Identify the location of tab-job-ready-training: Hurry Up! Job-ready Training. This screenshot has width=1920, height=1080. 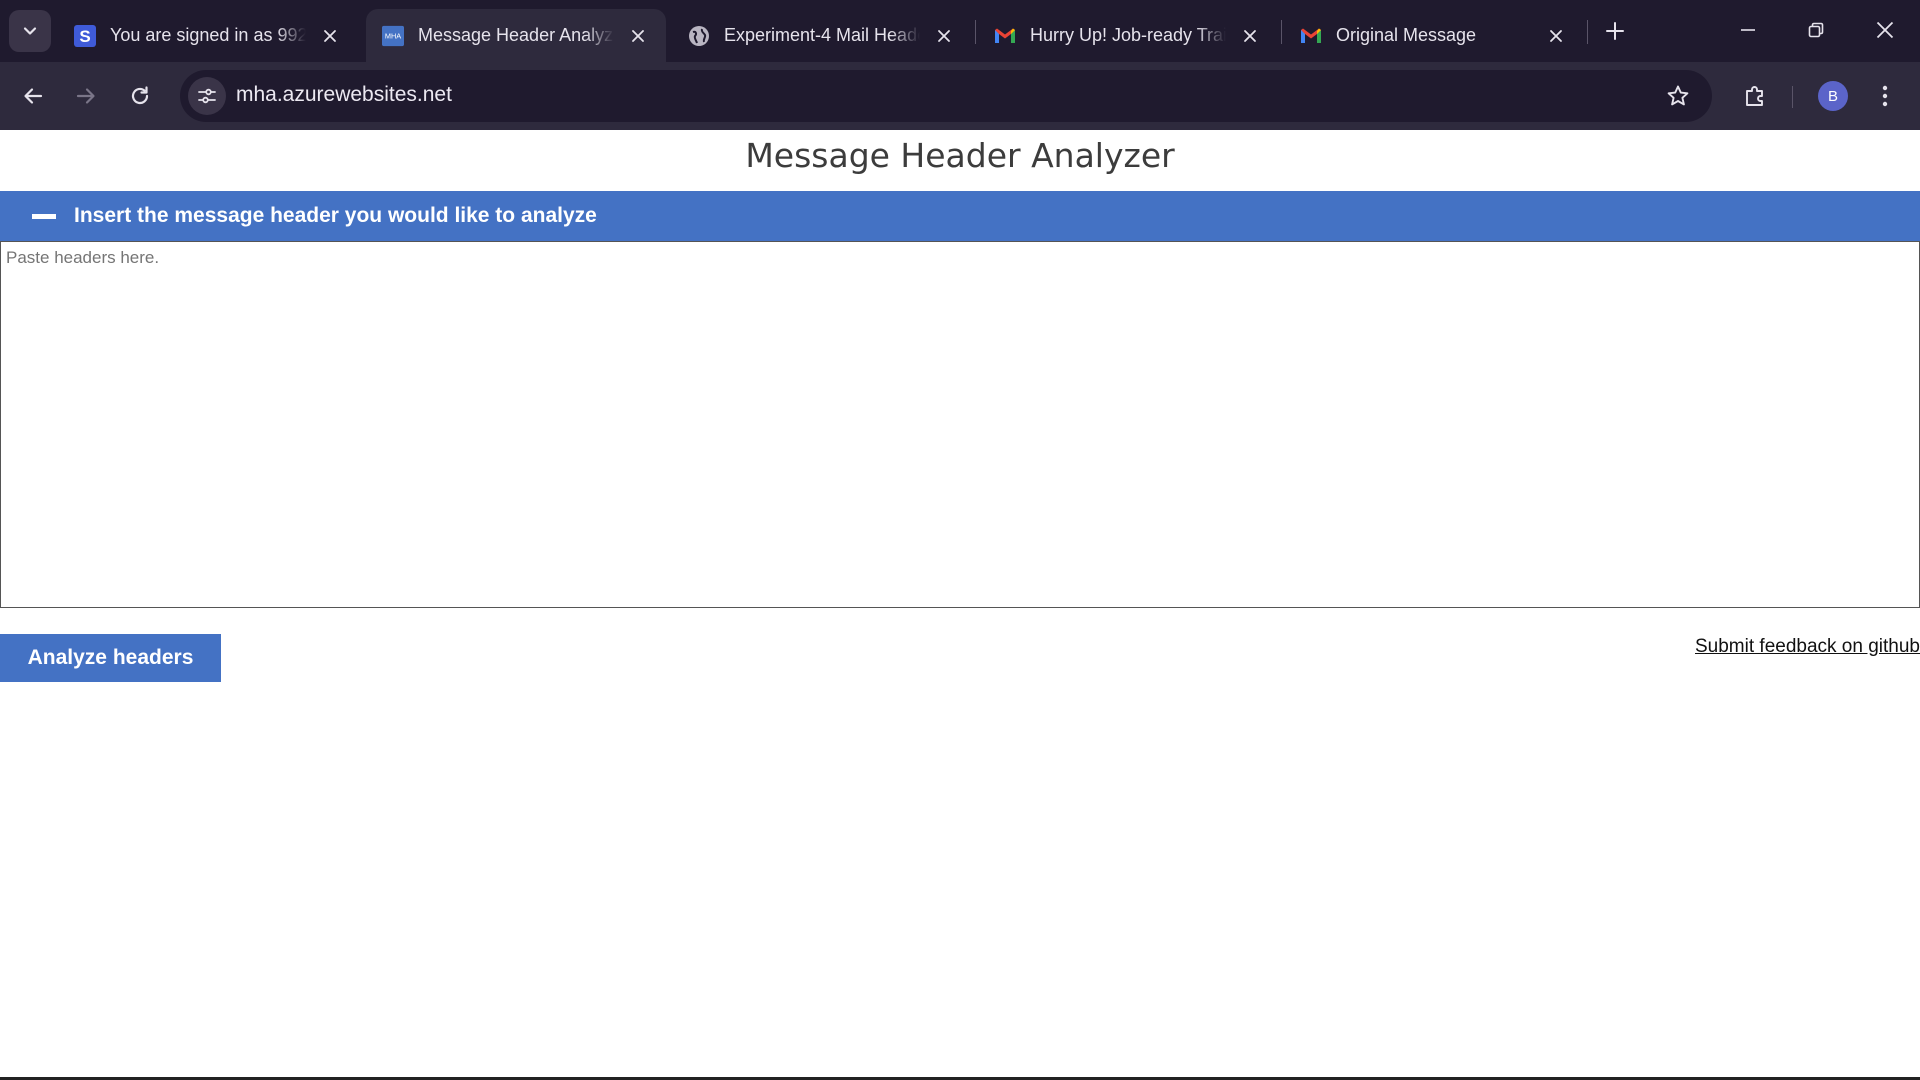
(1128, 35).